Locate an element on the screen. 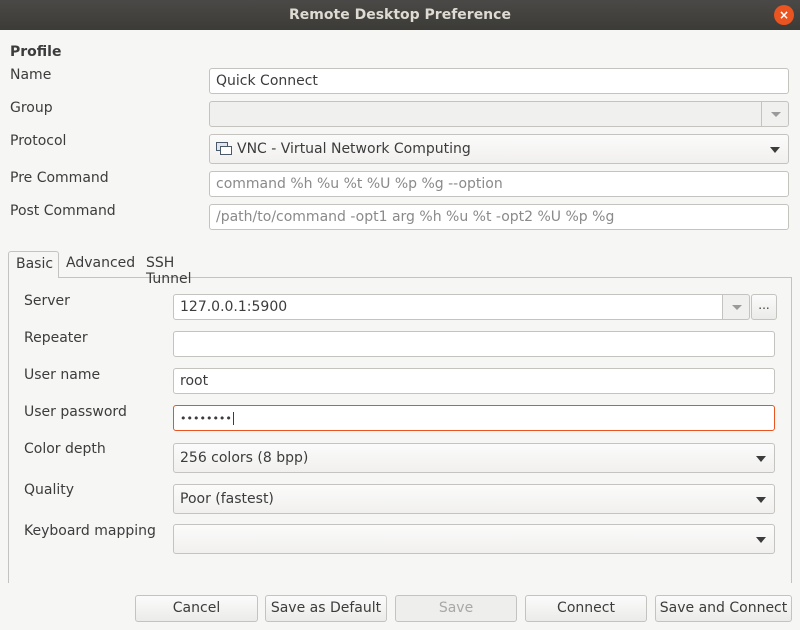 The height and width of the screenshot is (630, 800). window-title: Remote Desktop Preference is located at coordinates (400, 15).